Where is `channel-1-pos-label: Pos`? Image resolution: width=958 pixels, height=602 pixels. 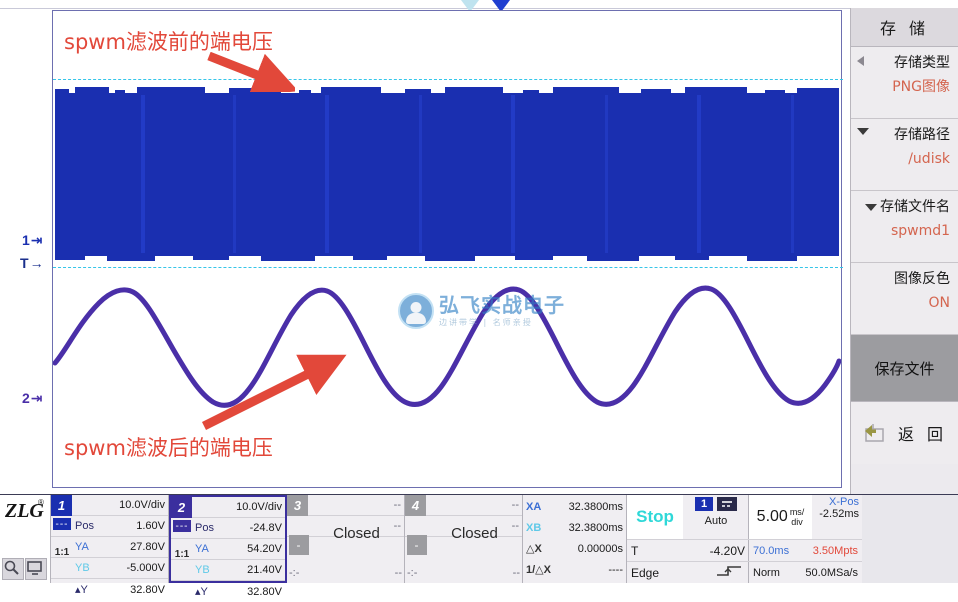 channel-1-pos-label: Pos is located at coordinates (84, 526).